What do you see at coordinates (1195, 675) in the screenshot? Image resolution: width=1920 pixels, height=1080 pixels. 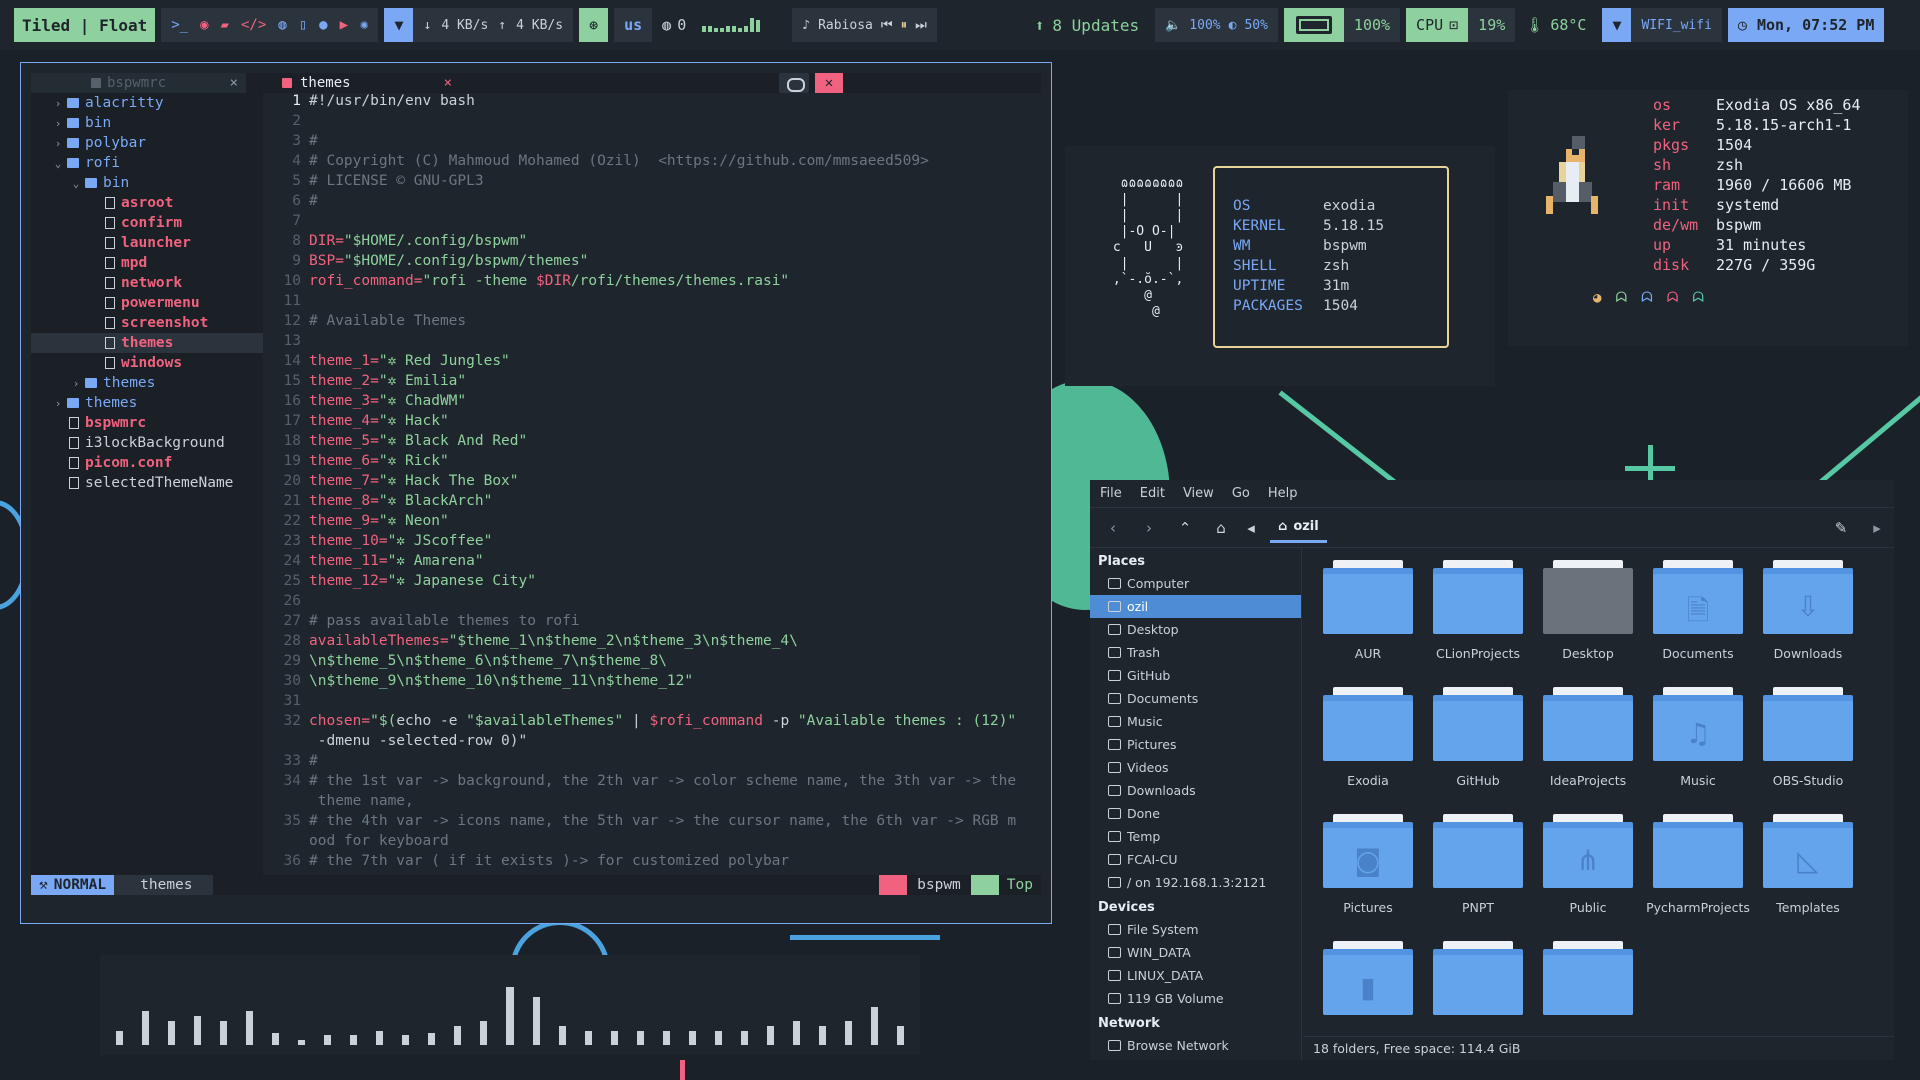 I see `sidebar-item: GitHub` at bounding box center [1195, 675].